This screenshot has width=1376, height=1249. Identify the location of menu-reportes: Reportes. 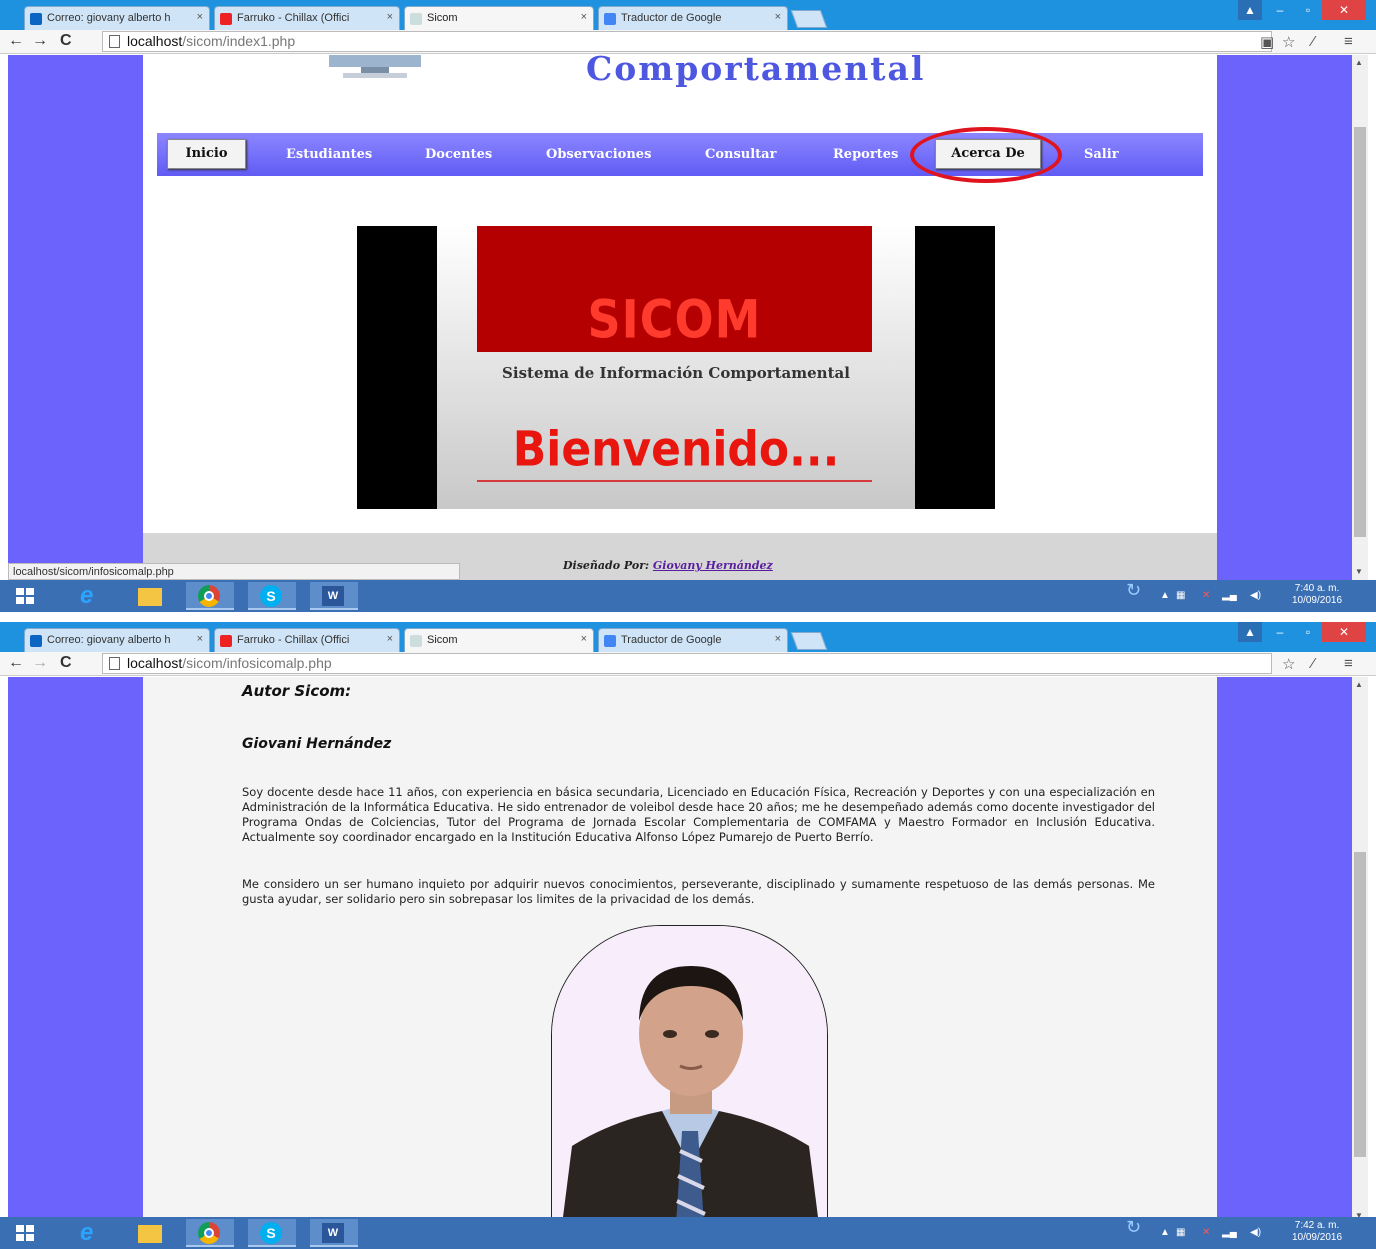
(865, 154).